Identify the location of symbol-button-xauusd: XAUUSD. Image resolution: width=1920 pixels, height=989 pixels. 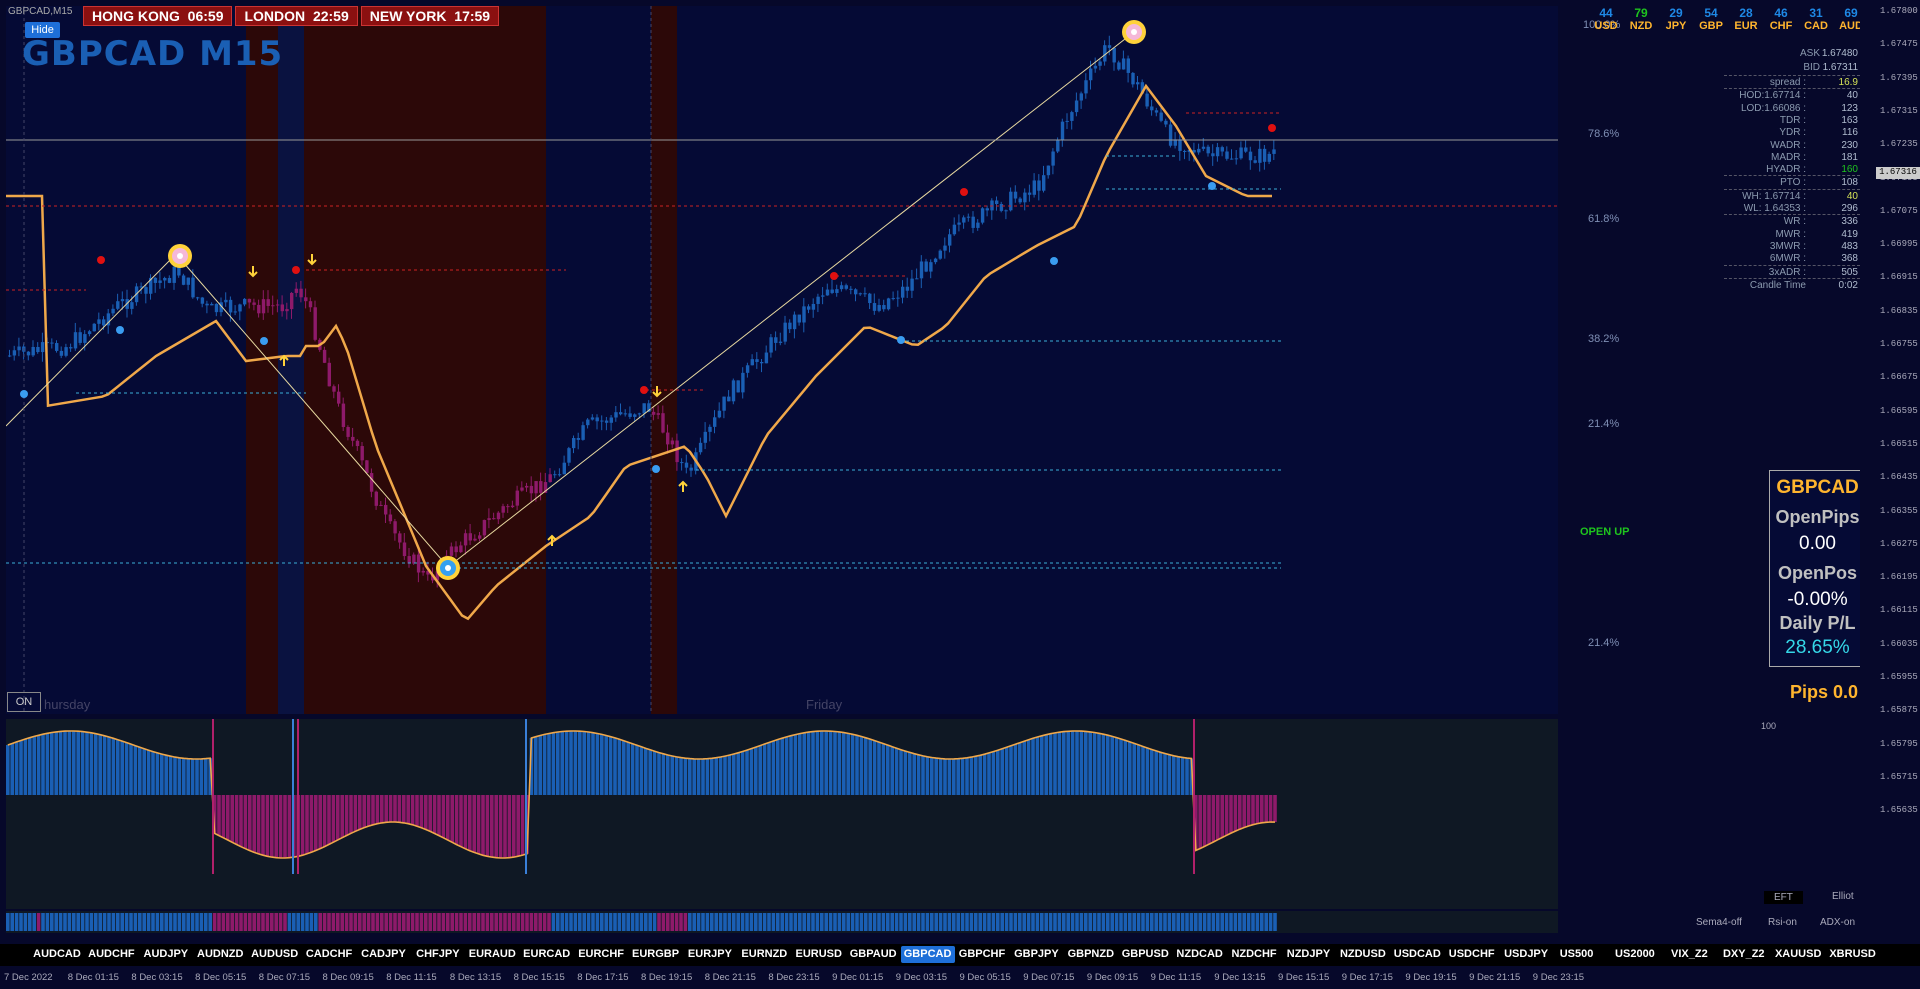
(1798, 954).